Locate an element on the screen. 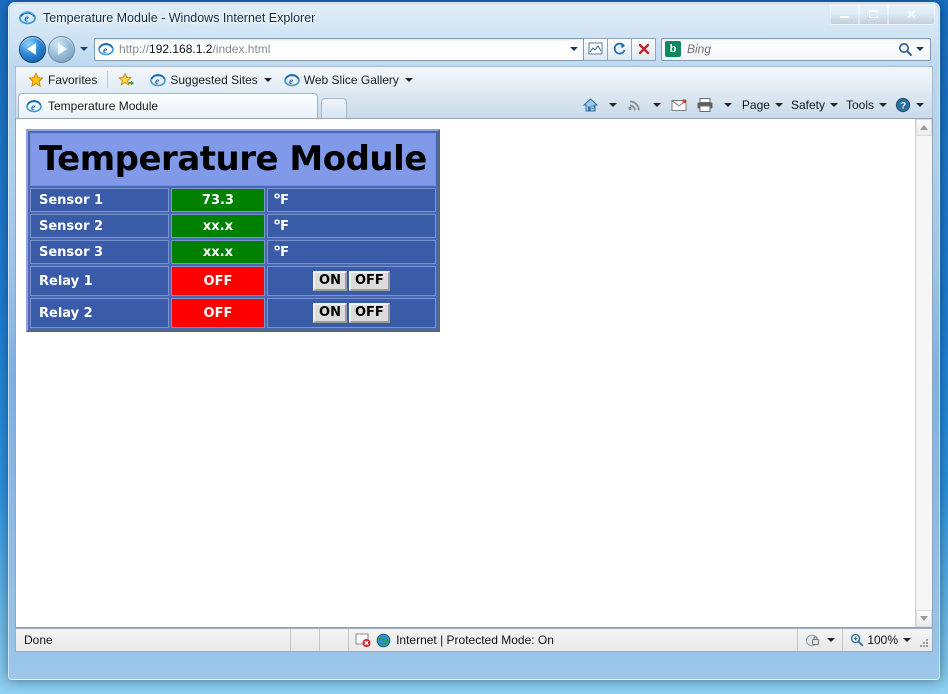 Image resolution: width=948 pixels, height=694 pixels. rss-feed-icon is located at coordinates (634, 105).